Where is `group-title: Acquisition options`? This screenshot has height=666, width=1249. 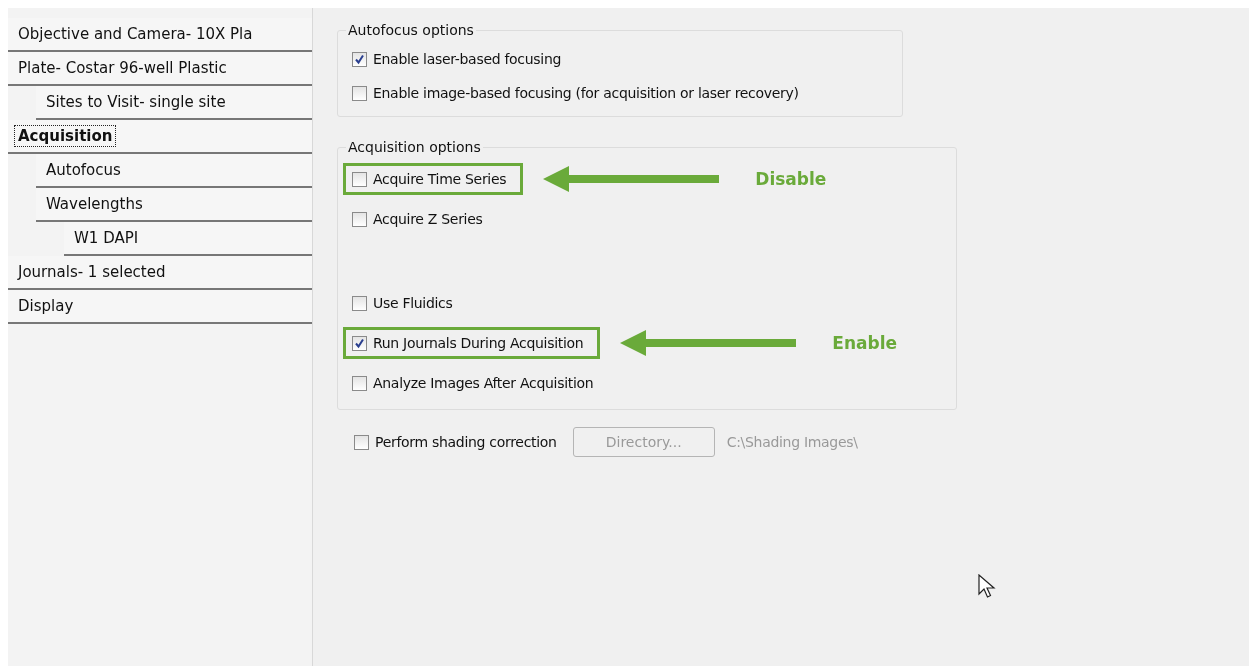 group-title: Acquisition options is located at coordinates (414, 147).